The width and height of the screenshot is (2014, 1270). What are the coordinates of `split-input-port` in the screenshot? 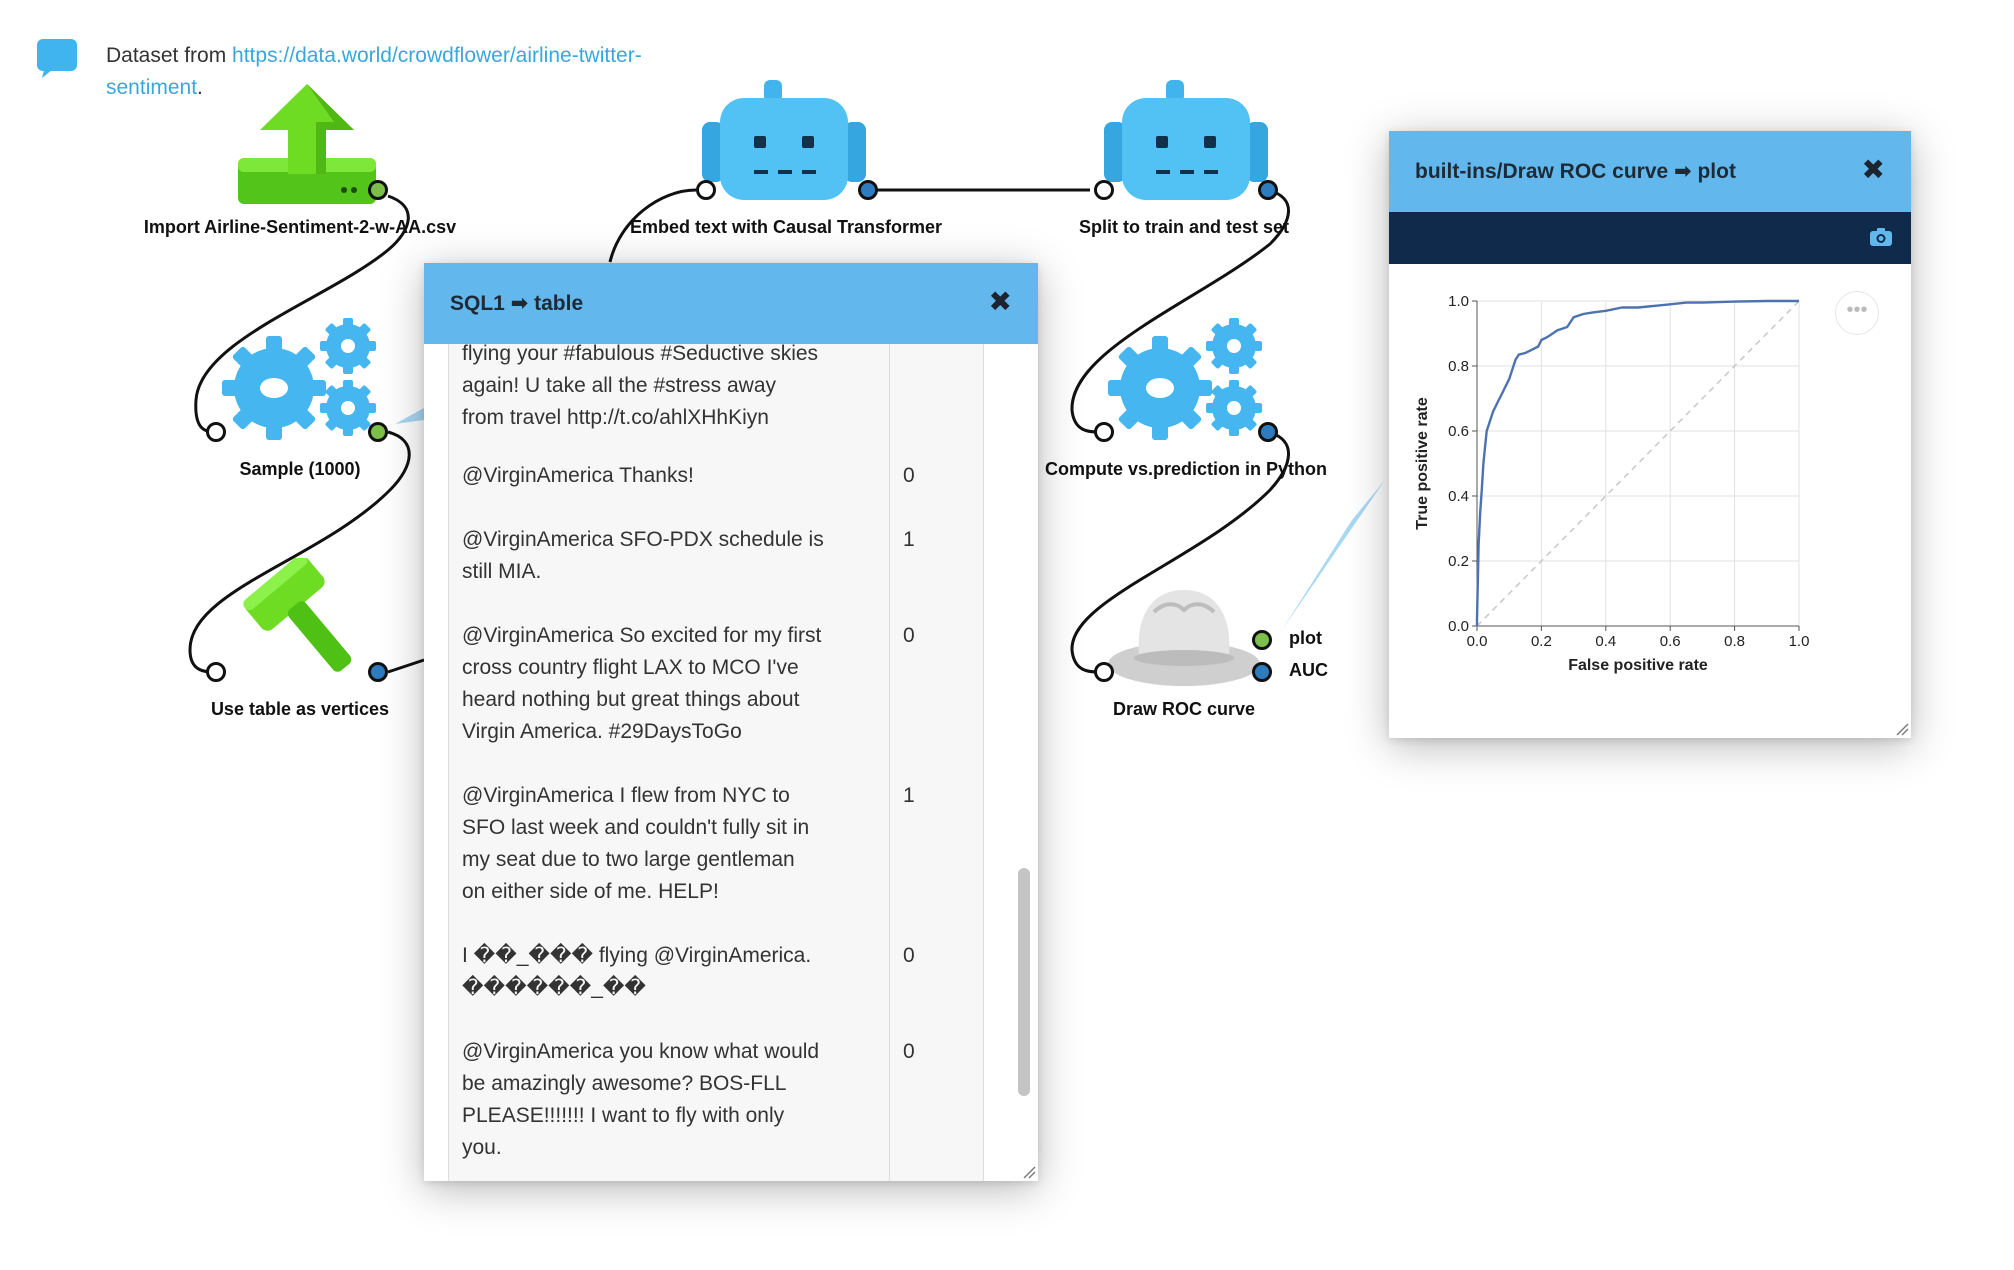 It's located at (1104, 190).